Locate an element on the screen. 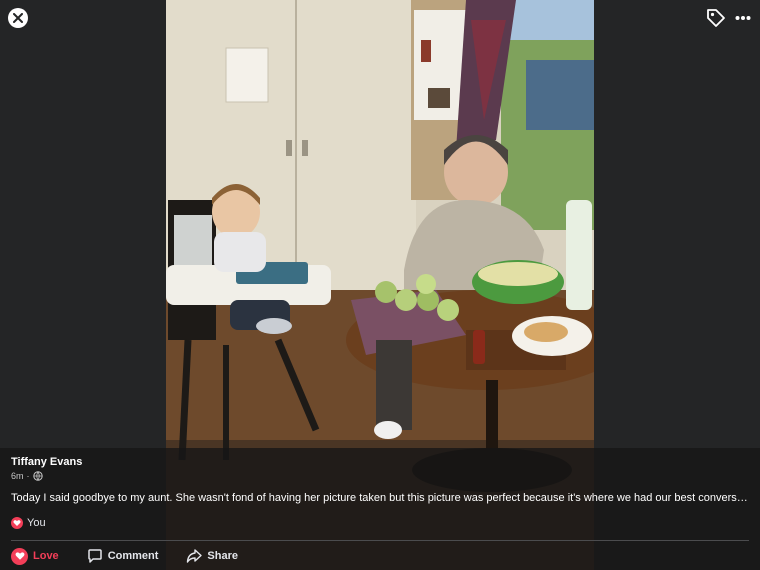  more-options-button is located at coordinates (743, 18).